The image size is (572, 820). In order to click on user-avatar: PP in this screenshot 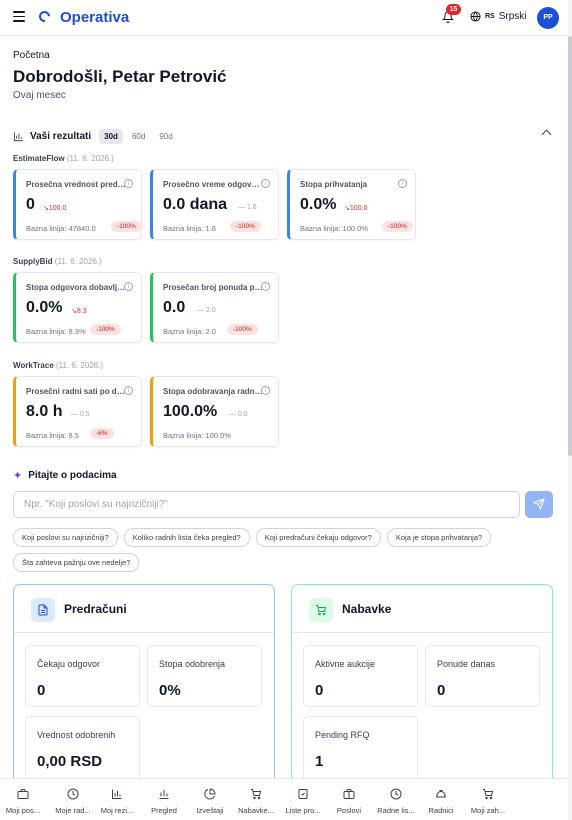, I will do `click(548, 18)`.